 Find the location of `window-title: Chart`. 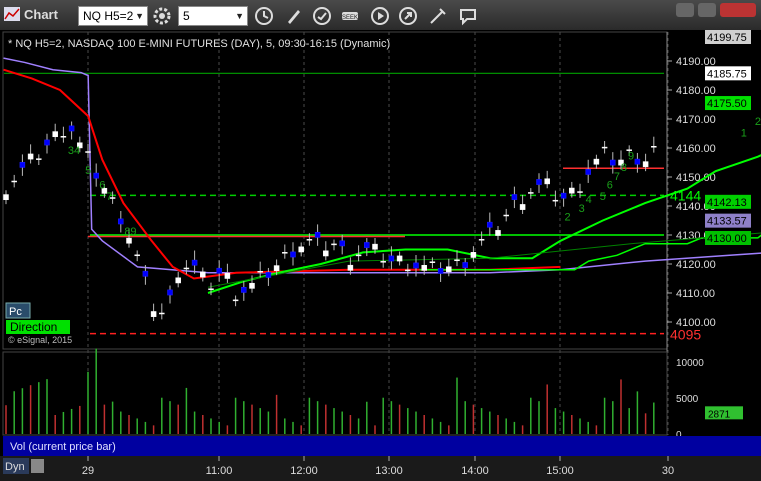

window-title: Chart is located at coordinates (41, 14).